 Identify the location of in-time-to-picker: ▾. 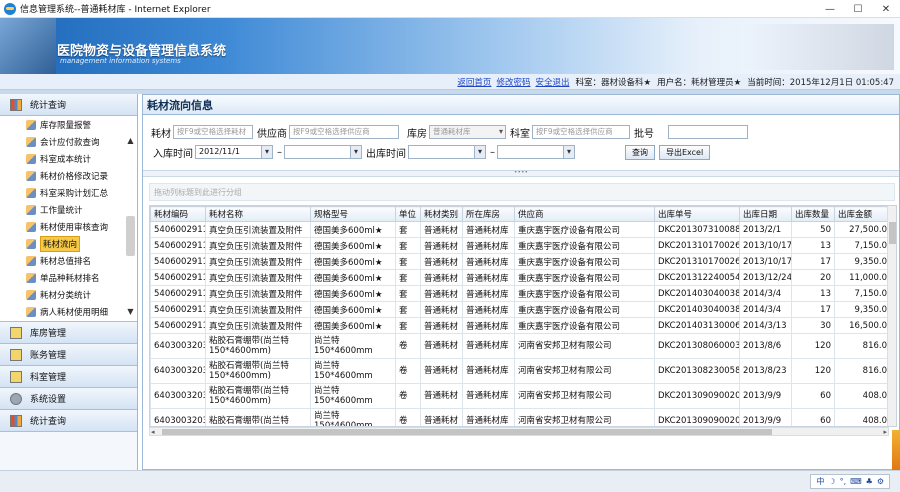
(323, 152).